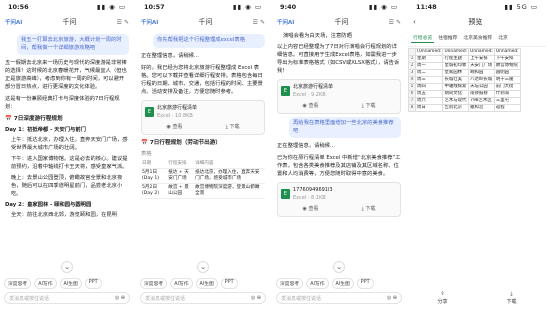 The height and width of the screenshot is (309, 550). What do you see at coordinates (181, 176) in the screenshot?
I see `table-cell: 抵达 + 天安门广场` at bounding box center [181, 176].